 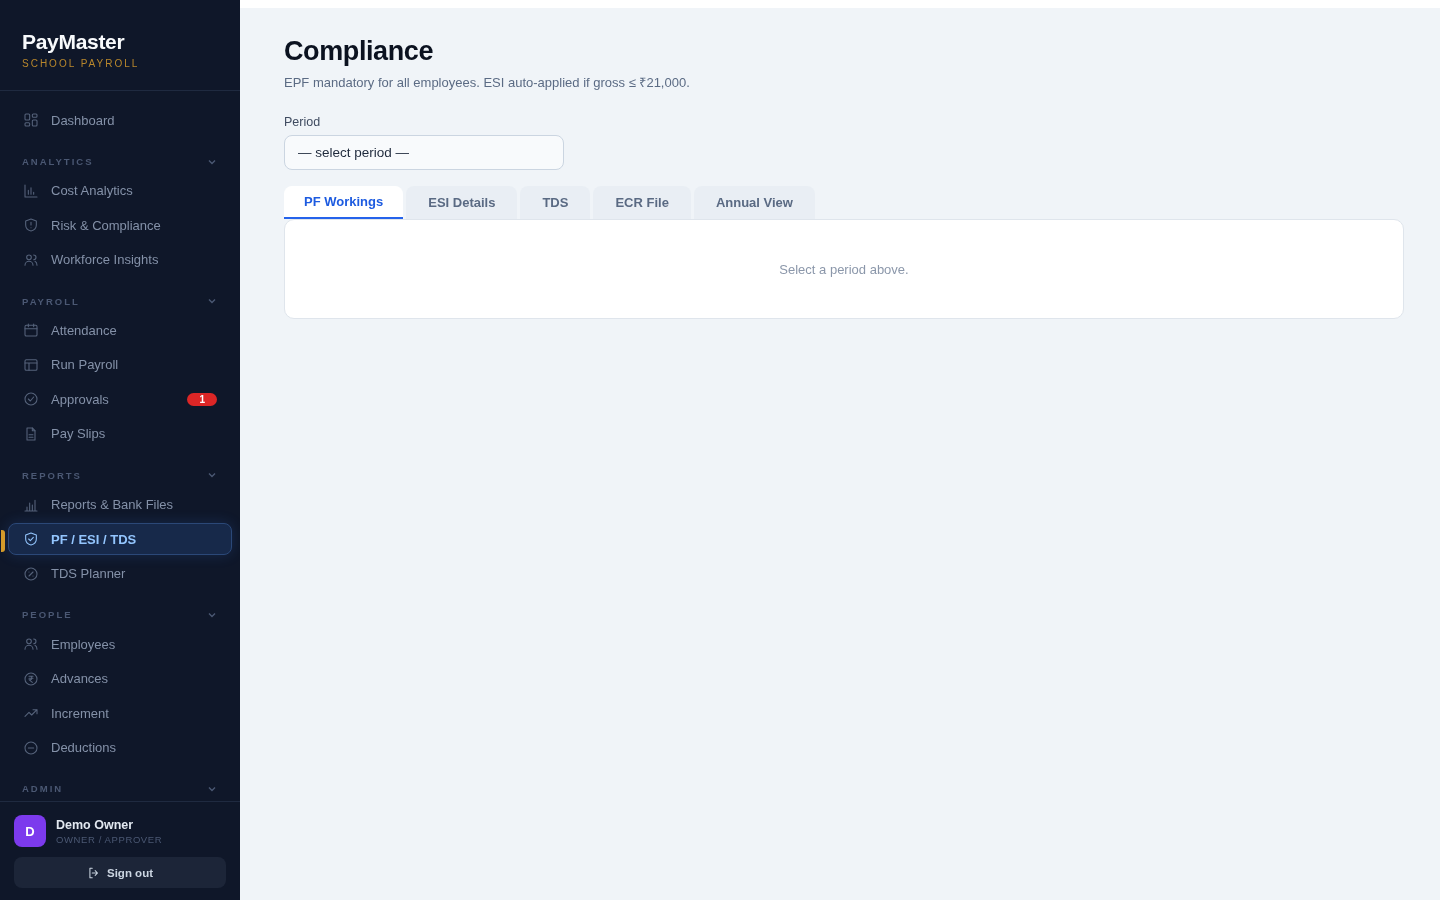 I want to click on nav-item: Advances, so click(x=120, y=678).